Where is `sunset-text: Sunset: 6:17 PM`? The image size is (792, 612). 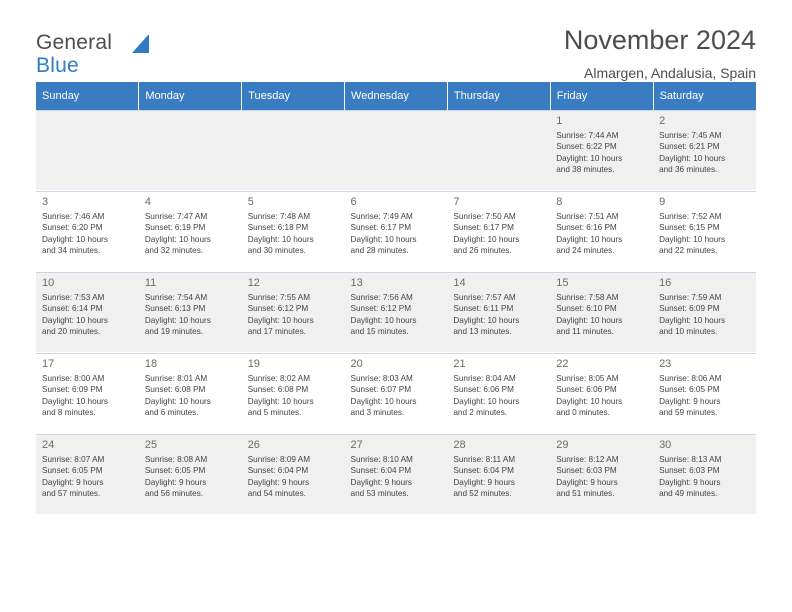
sunset-text: Sunset: 6:17 PM is located at coordinates (483, 228).